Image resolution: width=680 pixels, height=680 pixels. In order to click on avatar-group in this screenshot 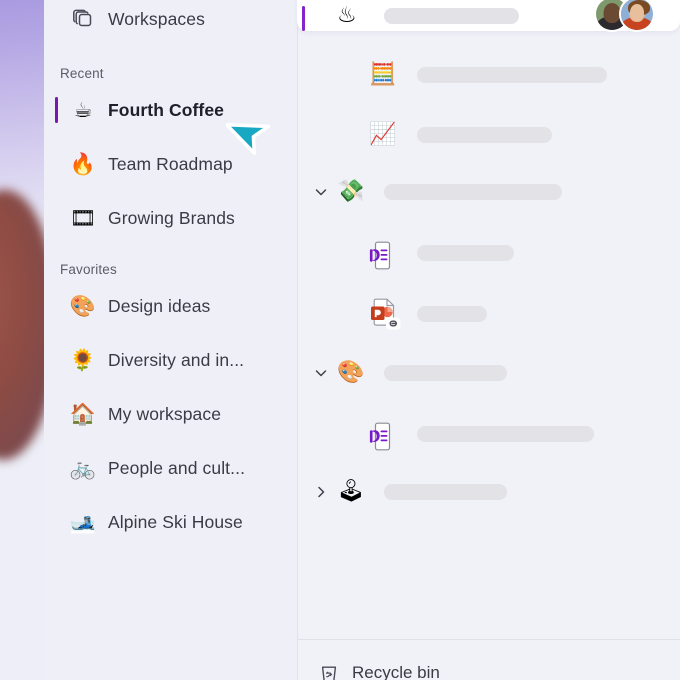, I will do `click(633, 16)`.